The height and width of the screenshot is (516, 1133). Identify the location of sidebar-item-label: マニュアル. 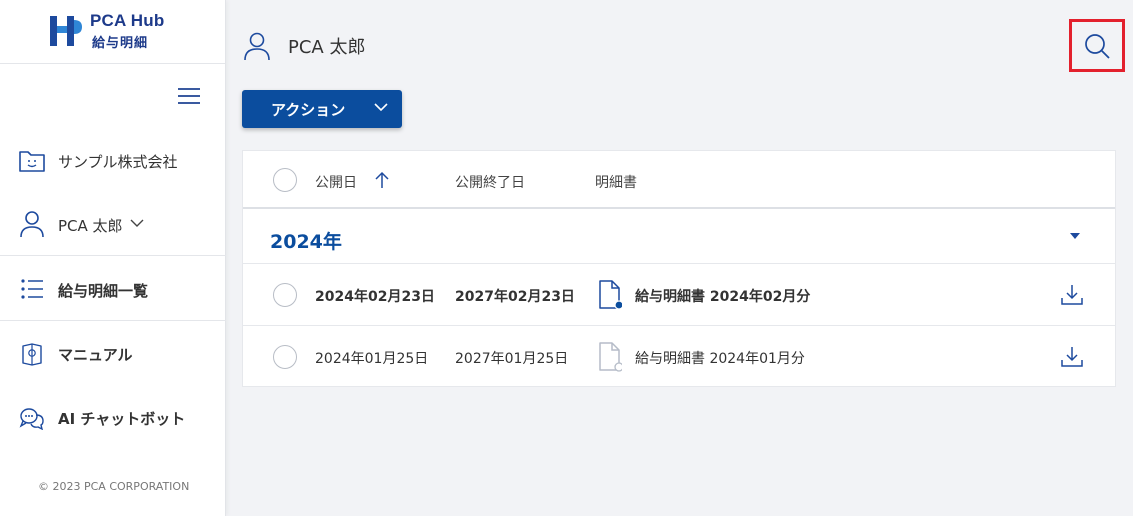
(95, 355).